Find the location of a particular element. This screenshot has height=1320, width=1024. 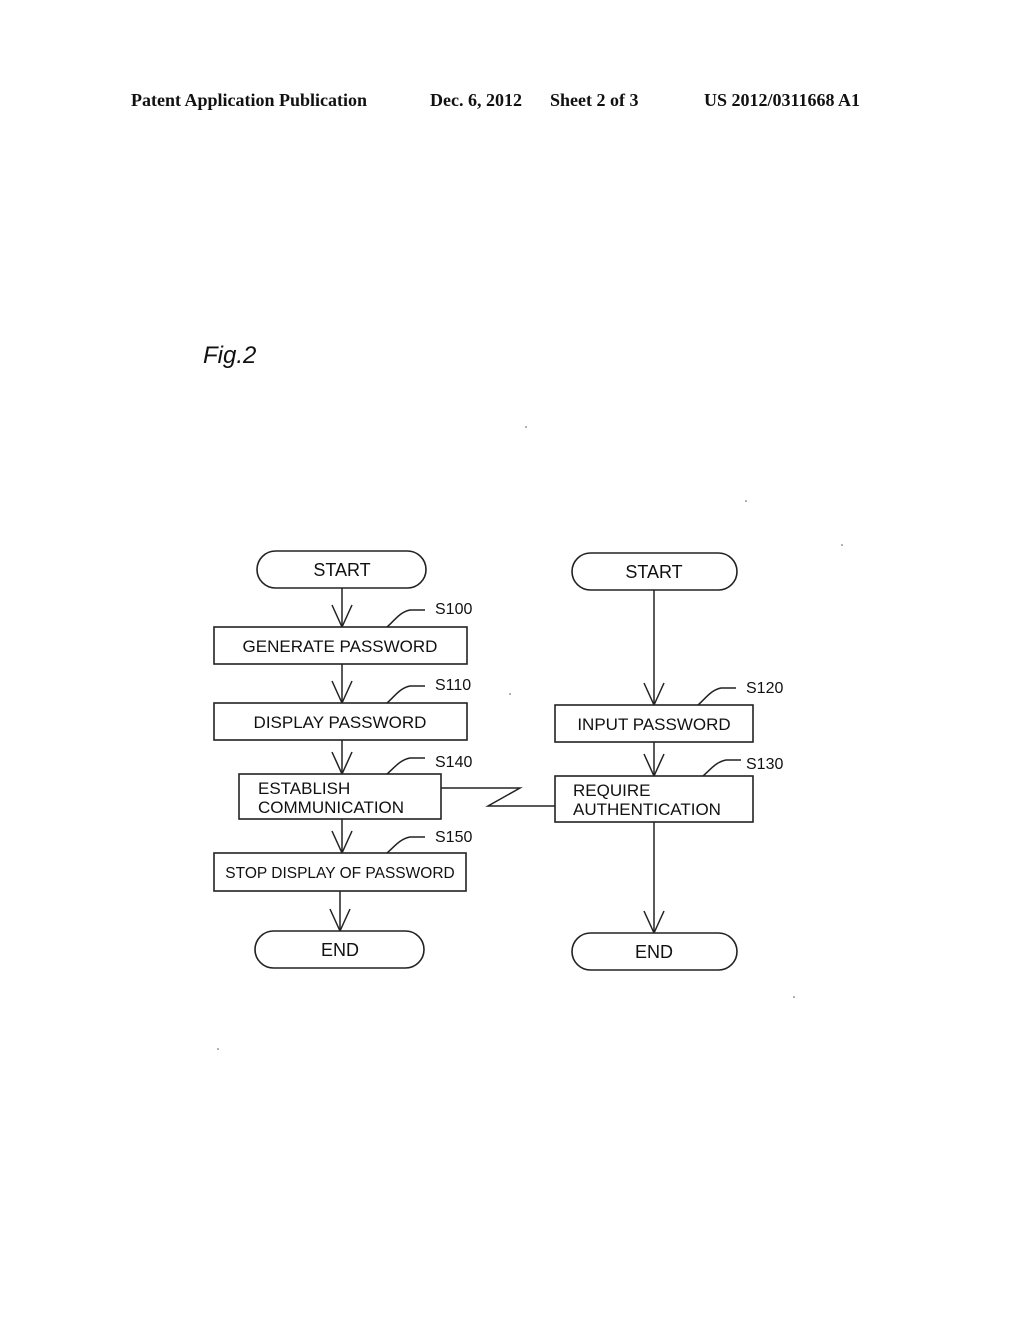

left-end-terminal: END is located at coordinates (339, 949).